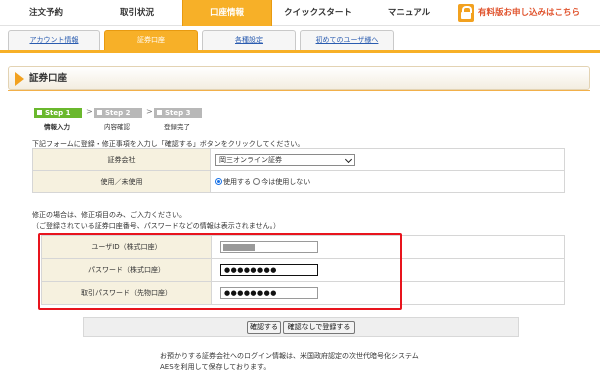 Image resolution: width=600 pixels, height=385 pixels. Describe the element at coordinates (285, 159) in the screenshot. I see `company-select: 岡三オンライン証券` at that location.